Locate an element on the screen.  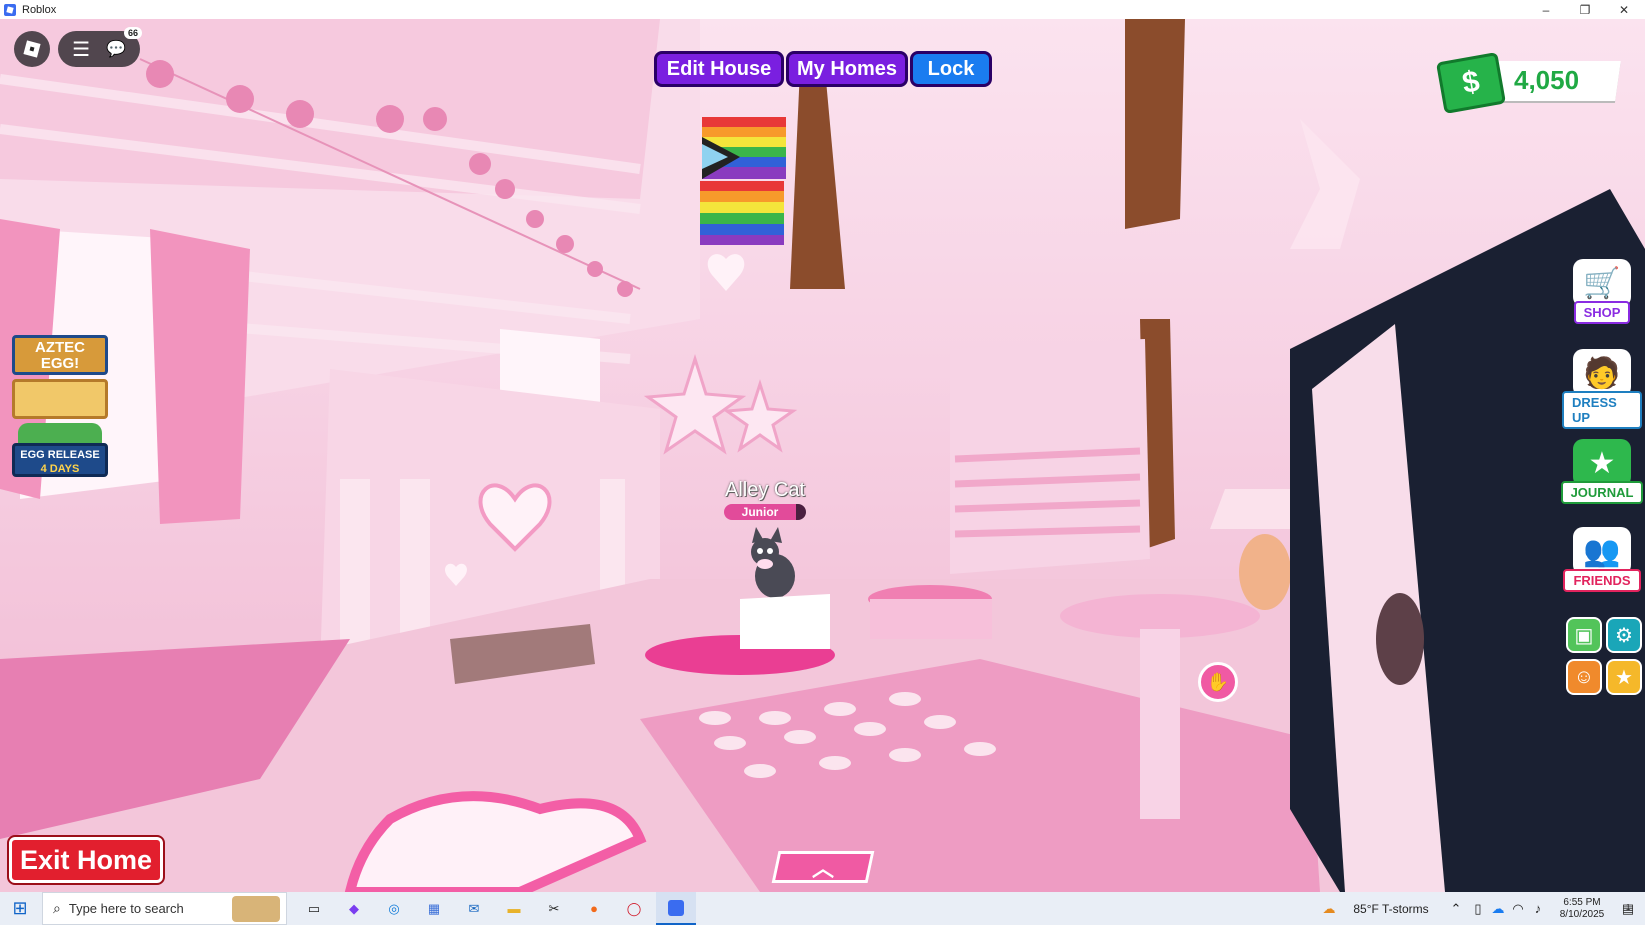
roblox-logo-icon is located at coordinates (32, 49).